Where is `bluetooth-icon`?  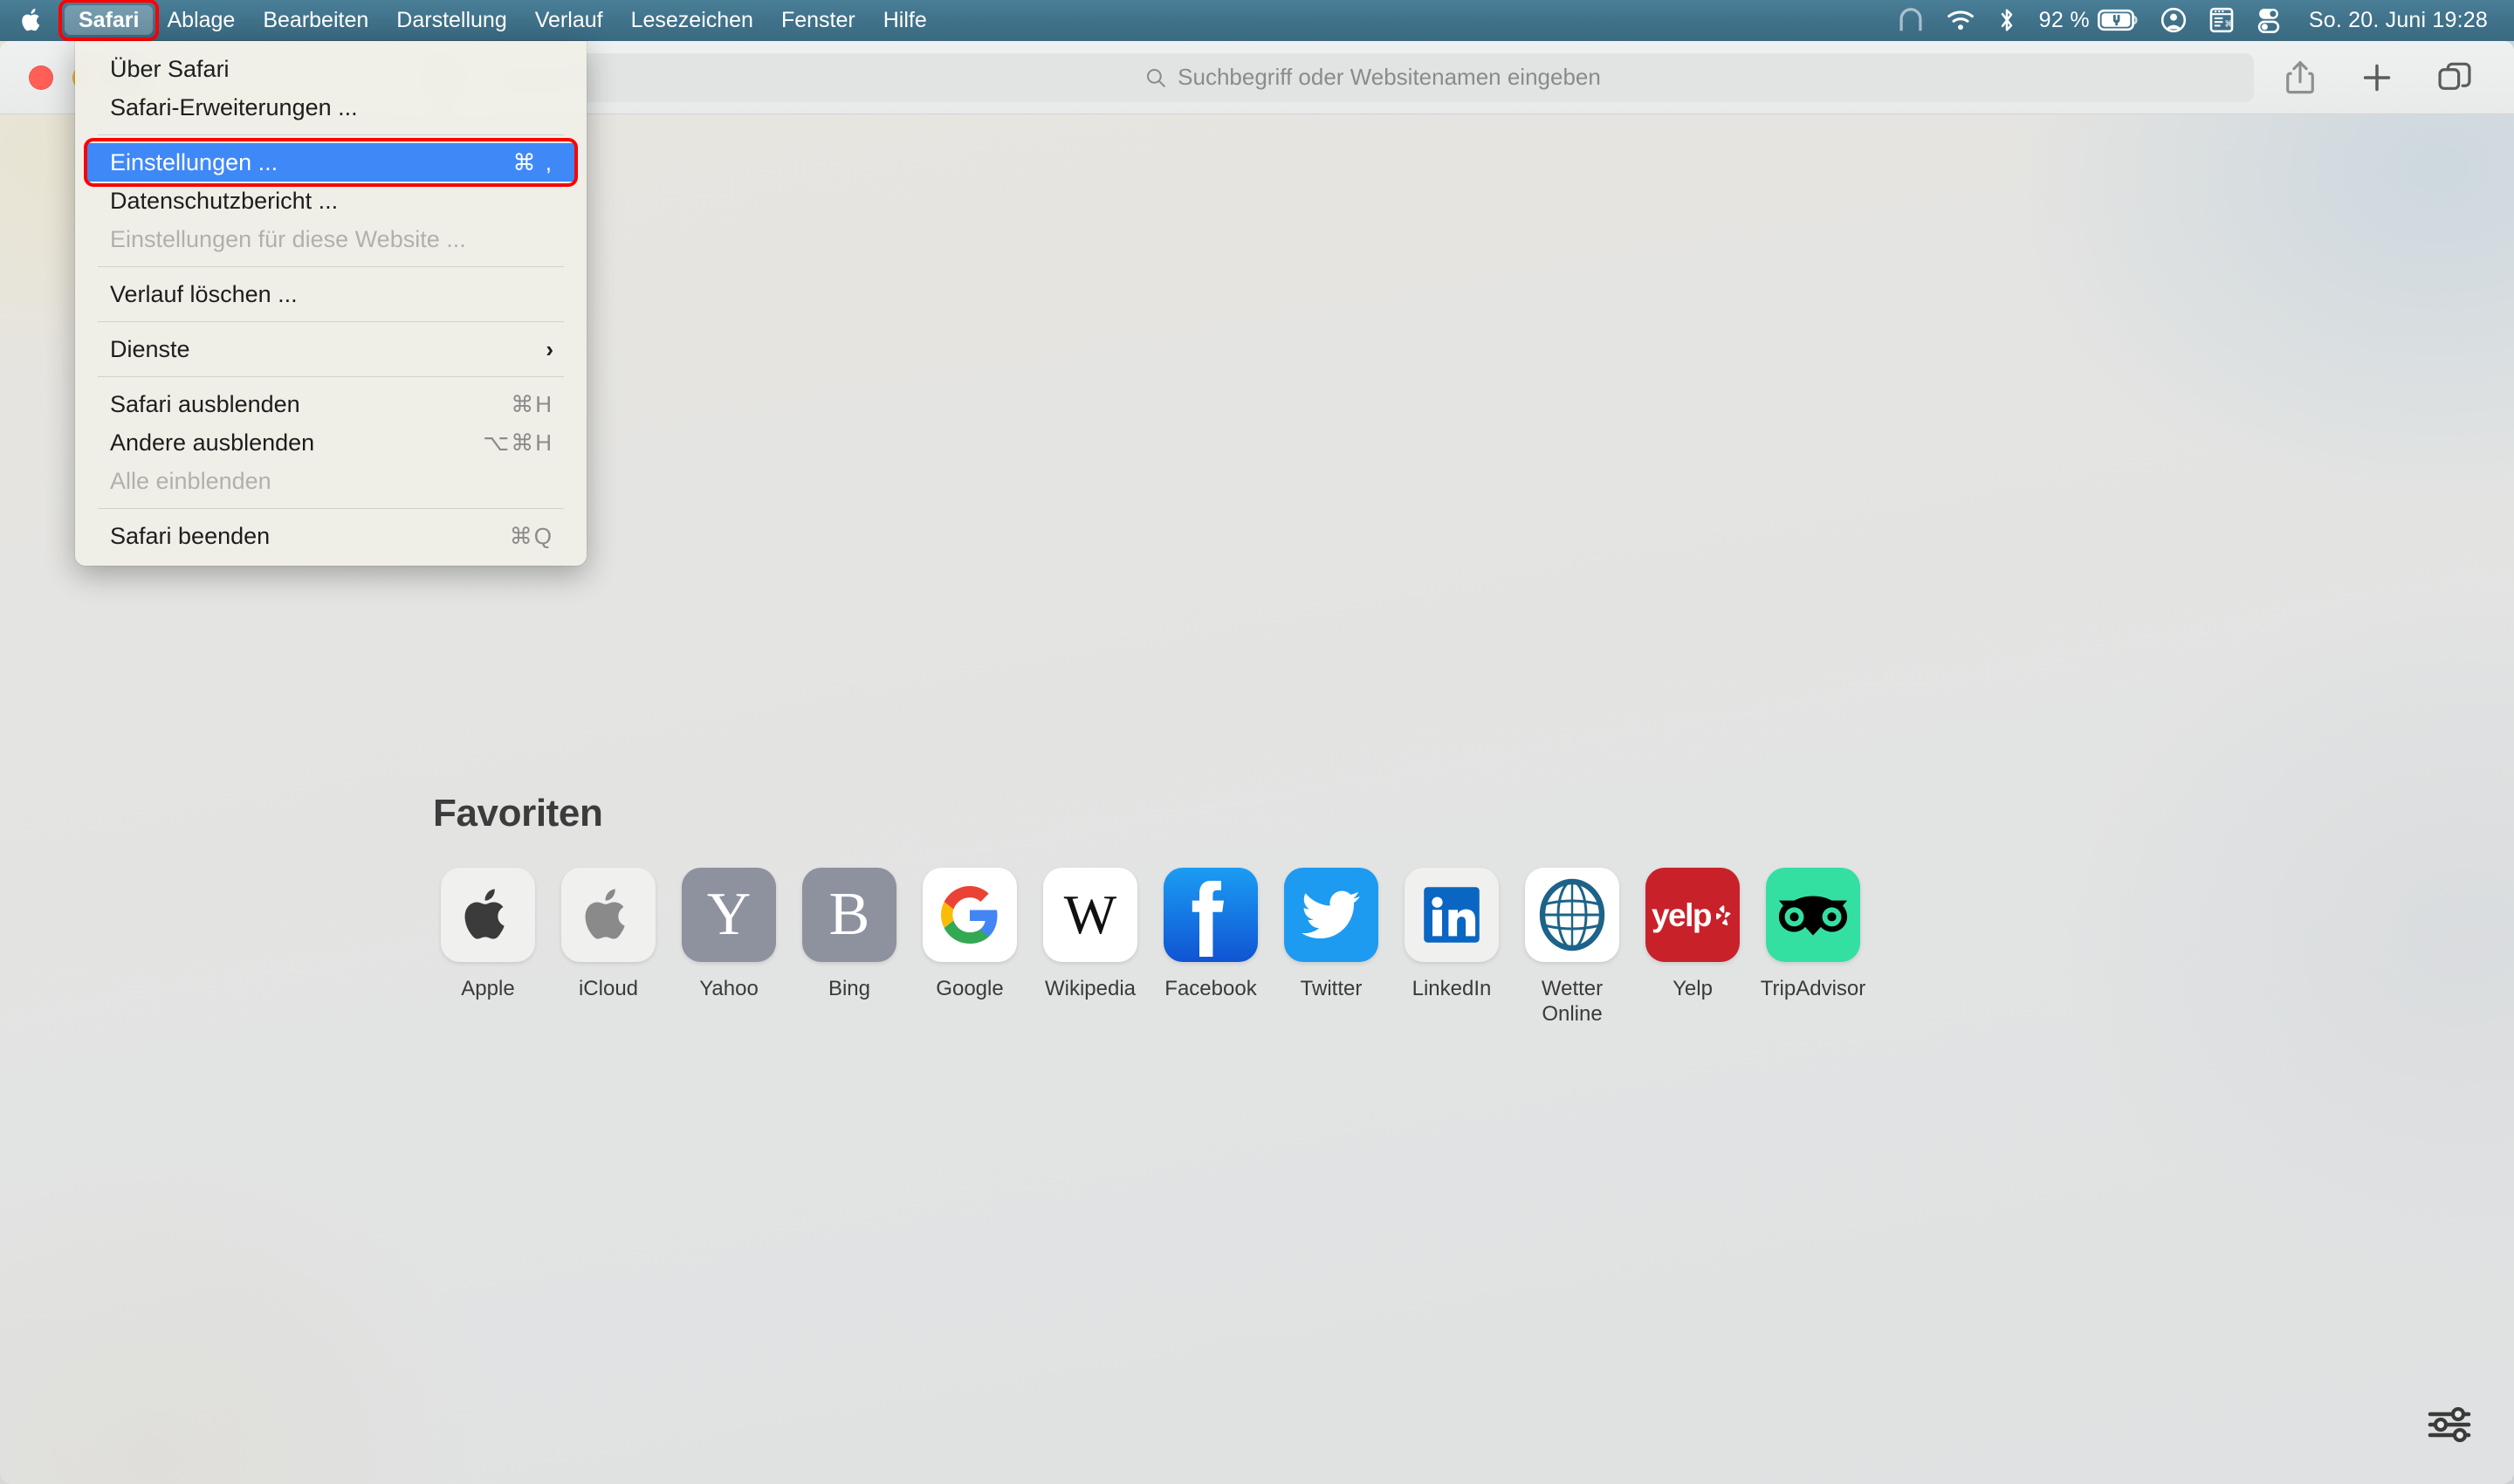
bluetooth-icon is located at coordinates (2006, 20).